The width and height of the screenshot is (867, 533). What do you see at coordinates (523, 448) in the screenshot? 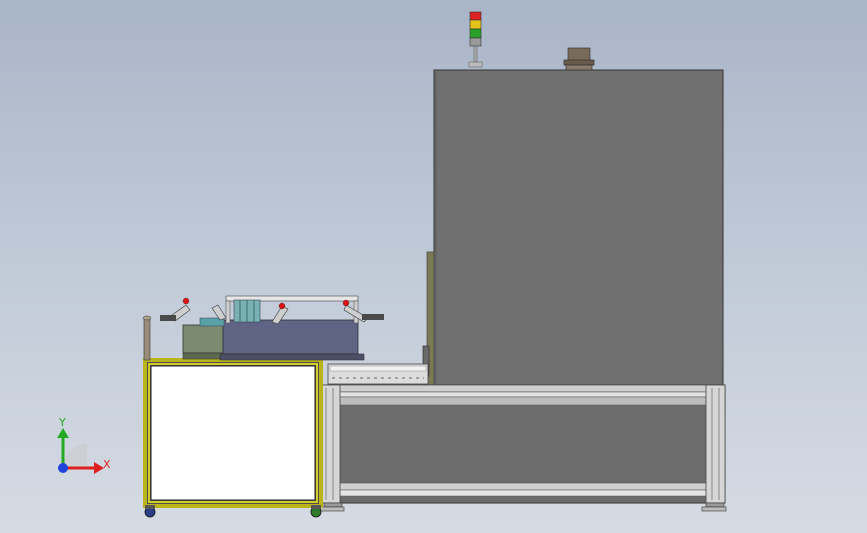
I see `aluminium-base-frame` at bounding box center [523, 448].